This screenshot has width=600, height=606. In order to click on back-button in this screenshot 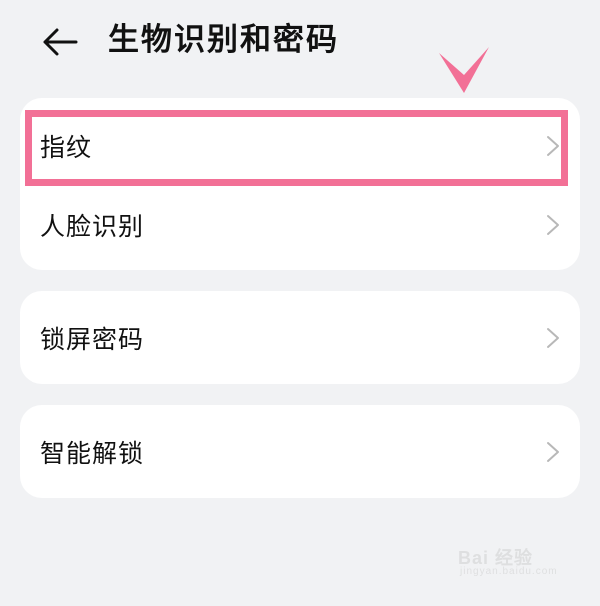, I will do `click(60, 42)`.